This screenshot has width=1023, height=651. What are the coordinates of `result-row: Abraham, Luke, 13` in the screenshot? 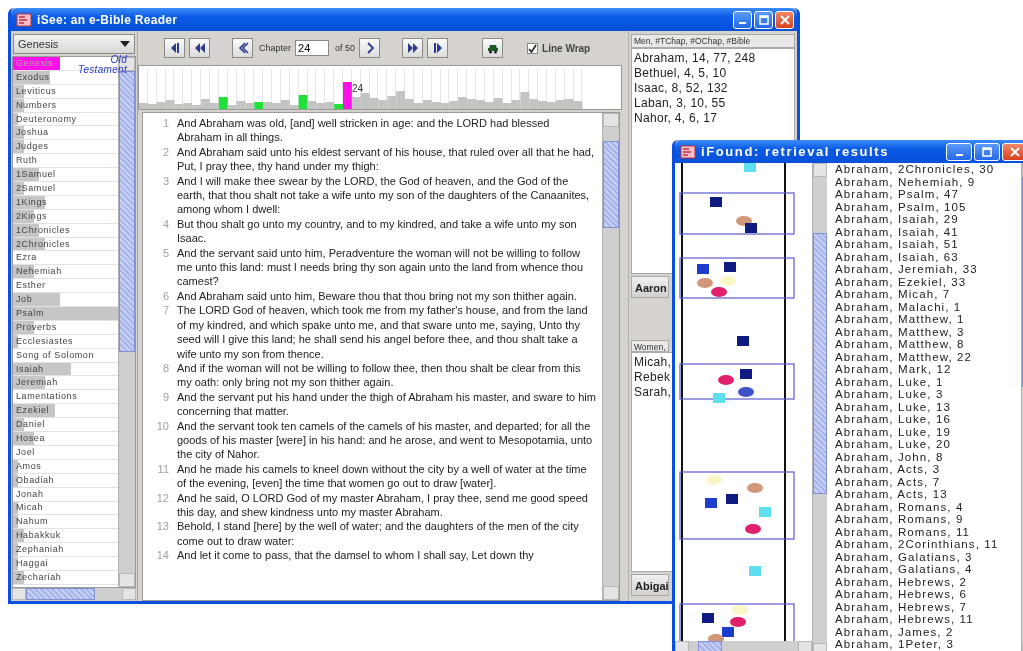 It's located at (928, 406).